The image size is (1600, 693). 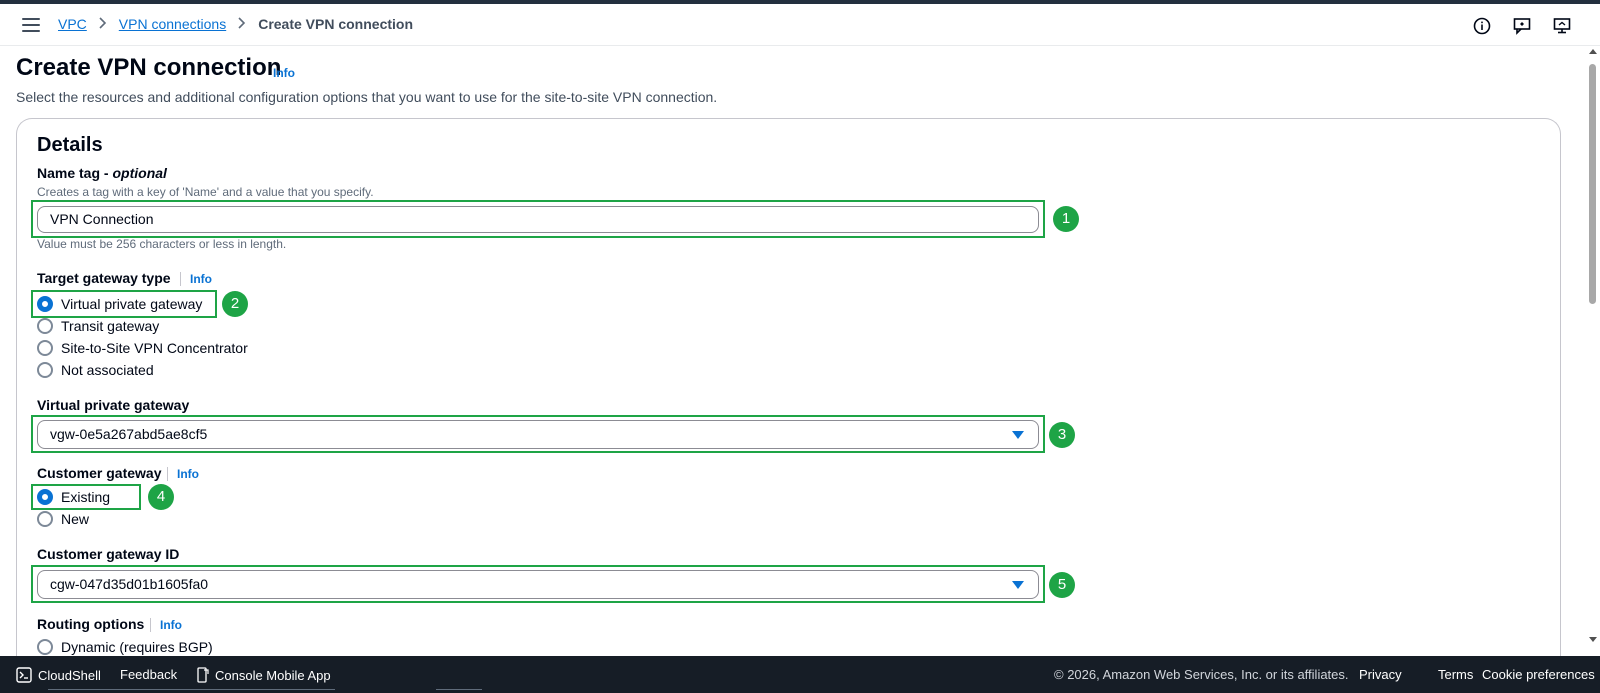 What do you see at coordinates (336, 24) in the screenshot?
I see `breadcrumb-current: Create VPN connection` at bounding box center [336, 24].